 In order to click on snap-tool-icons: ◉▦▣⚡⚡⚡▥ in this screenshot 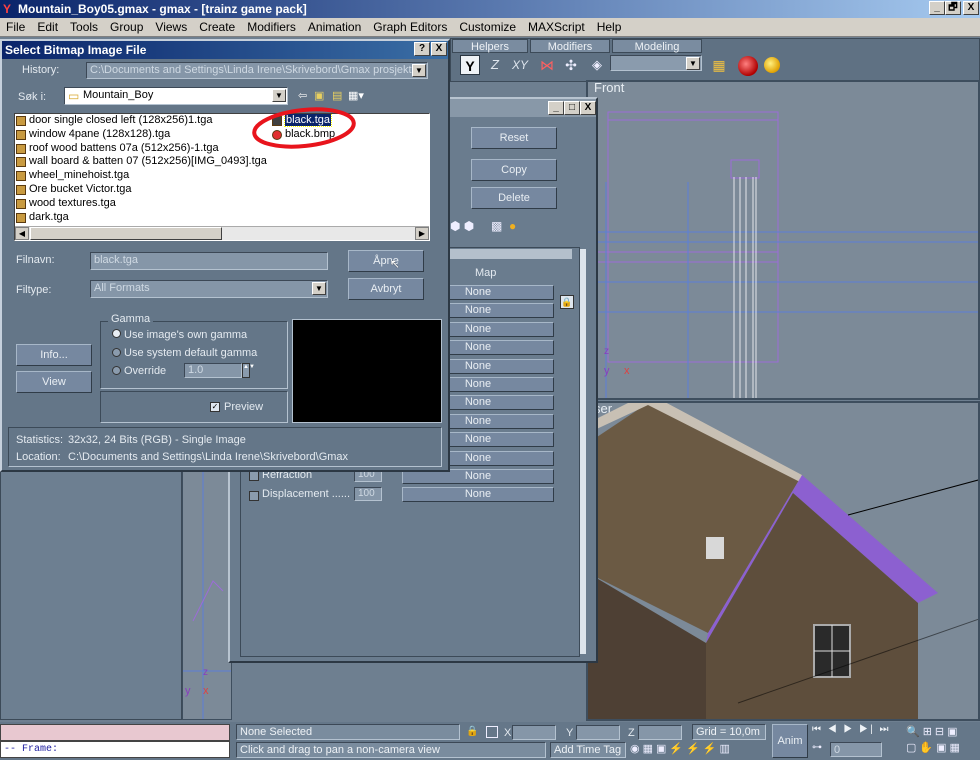, I will do `click(700, 750)`.